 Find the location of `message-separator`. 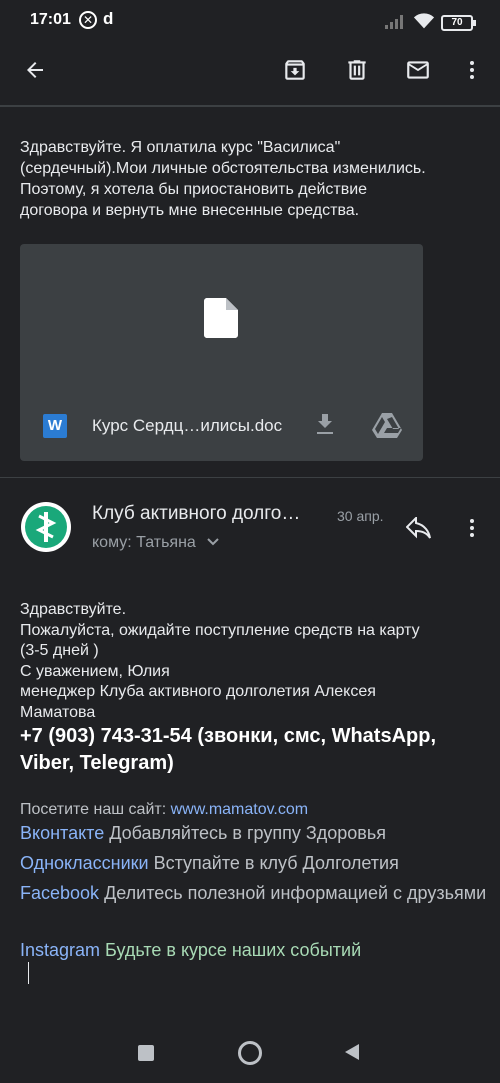

message-separator is located at coordinates (250, 477).